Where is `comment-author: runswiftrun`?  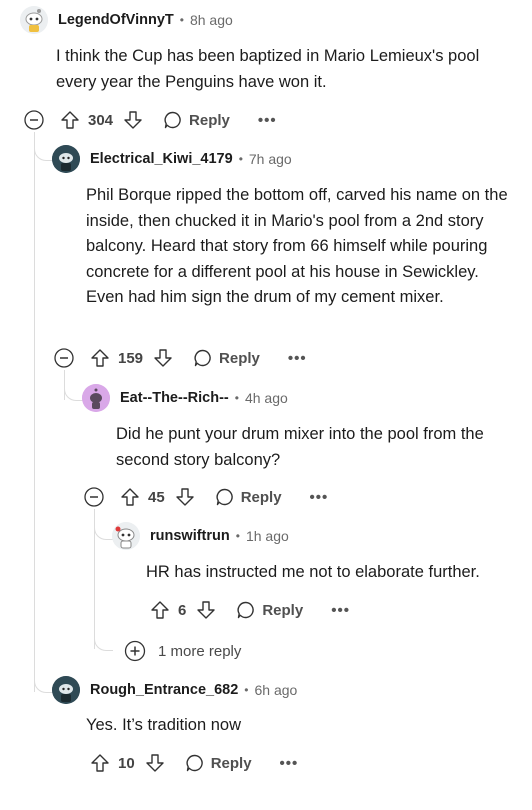
comment-author: runswiftrun is located at coordinates (190, 536).